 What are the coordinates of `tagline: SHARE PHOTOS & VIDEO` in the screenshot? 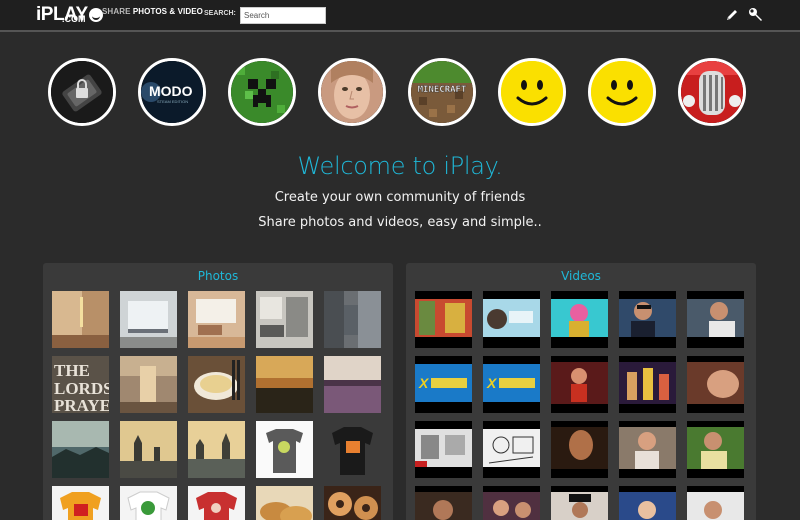 It's located at (152, 12).